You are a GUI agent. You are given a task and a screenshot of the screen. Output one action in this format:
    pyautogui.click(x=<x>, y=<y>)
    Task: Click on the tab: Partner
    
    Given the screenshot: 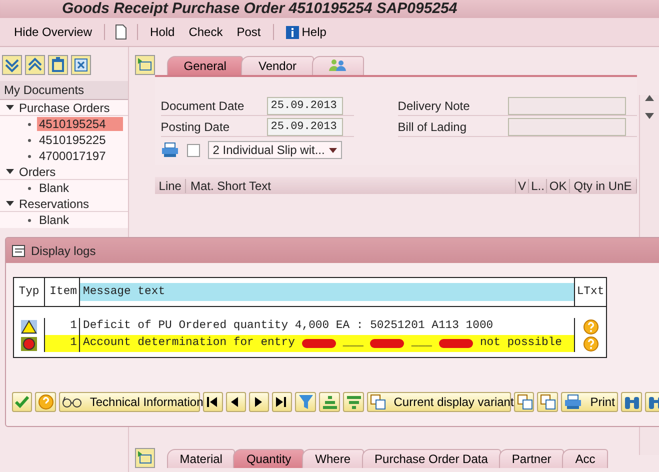 What is the action you would take?
    pyautogui.click(x=531, y=458)
    